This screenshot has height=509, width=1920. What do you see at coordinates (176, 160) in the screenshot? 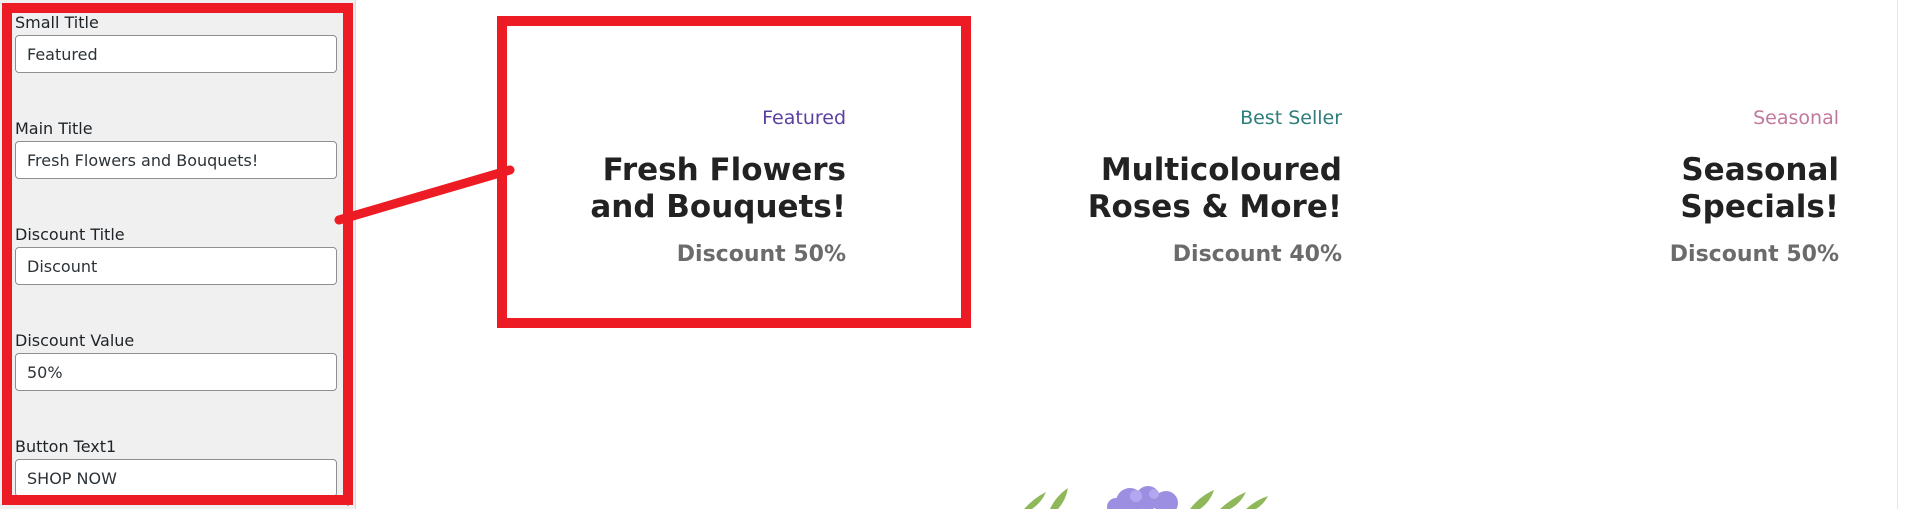
I see `main-title-input` at bounding box center [176, 160].